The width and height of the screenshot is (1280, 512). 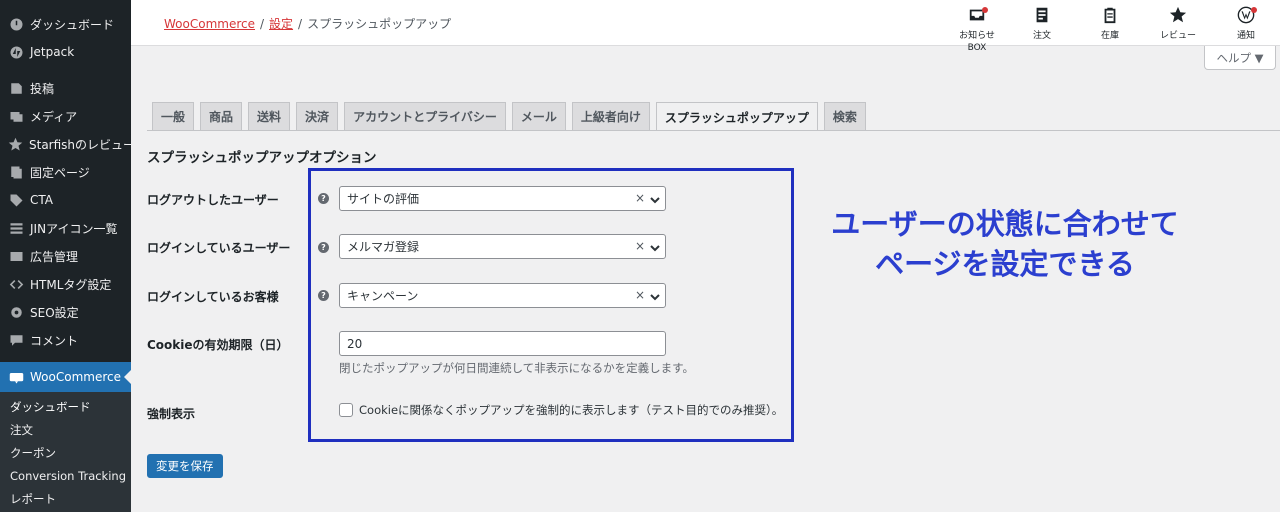 I want to click on sidebar-item-posts: 投稿, so click(x=65, y=88).